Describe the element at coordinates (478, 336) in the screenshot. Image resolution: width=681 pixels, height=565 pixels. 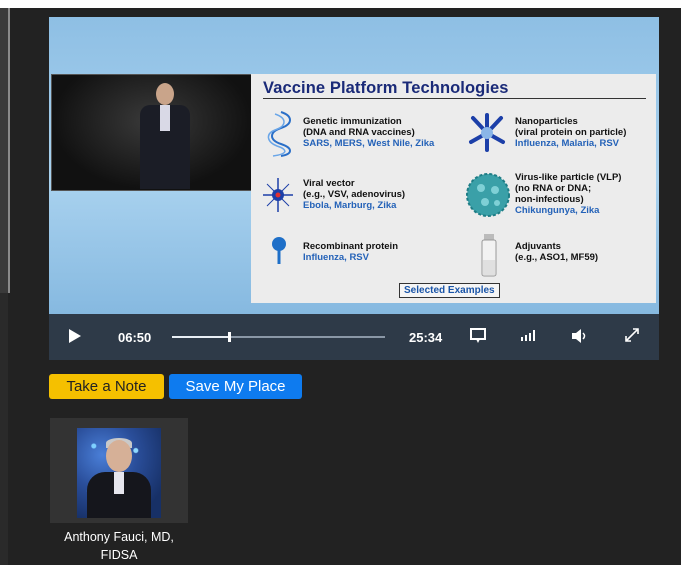
I see `captions-icon` at that location.